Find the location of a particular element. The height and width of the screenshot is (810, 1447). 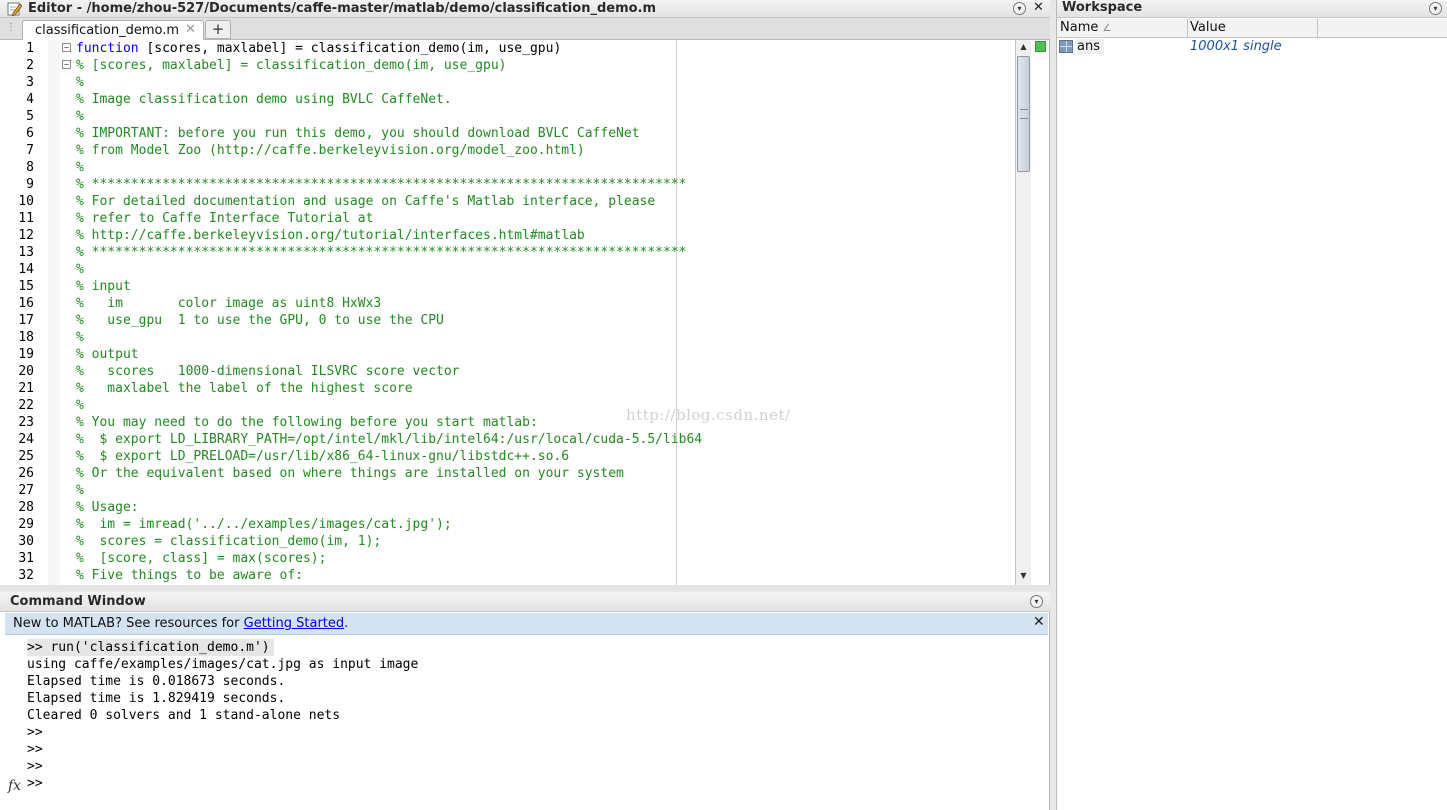

code-line: 11 % refer to Caffe Interface Tutorial at is located at coordinates (507, 218).